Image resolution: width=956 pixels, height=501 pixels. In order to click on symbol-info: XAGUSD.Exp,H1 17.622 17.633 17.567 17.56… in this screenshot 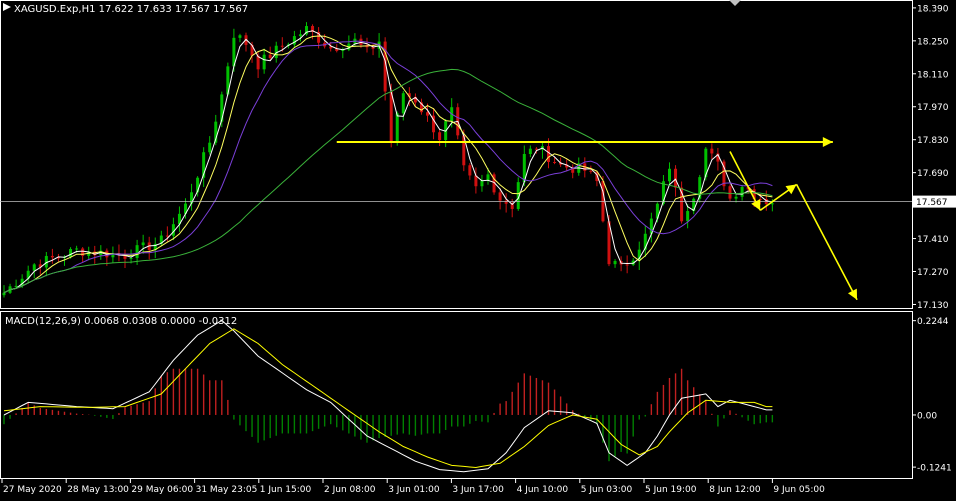, I will do `click(131, 9)`.